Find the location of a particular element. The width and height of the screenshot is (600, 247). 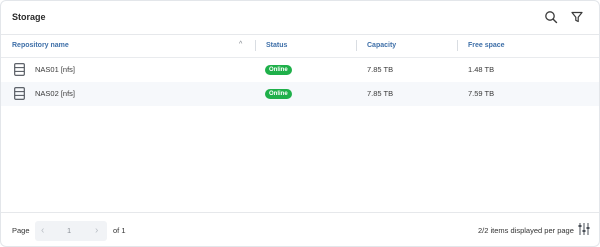

sort-ascending-icon: ^ is located at coordinates (240, 44).